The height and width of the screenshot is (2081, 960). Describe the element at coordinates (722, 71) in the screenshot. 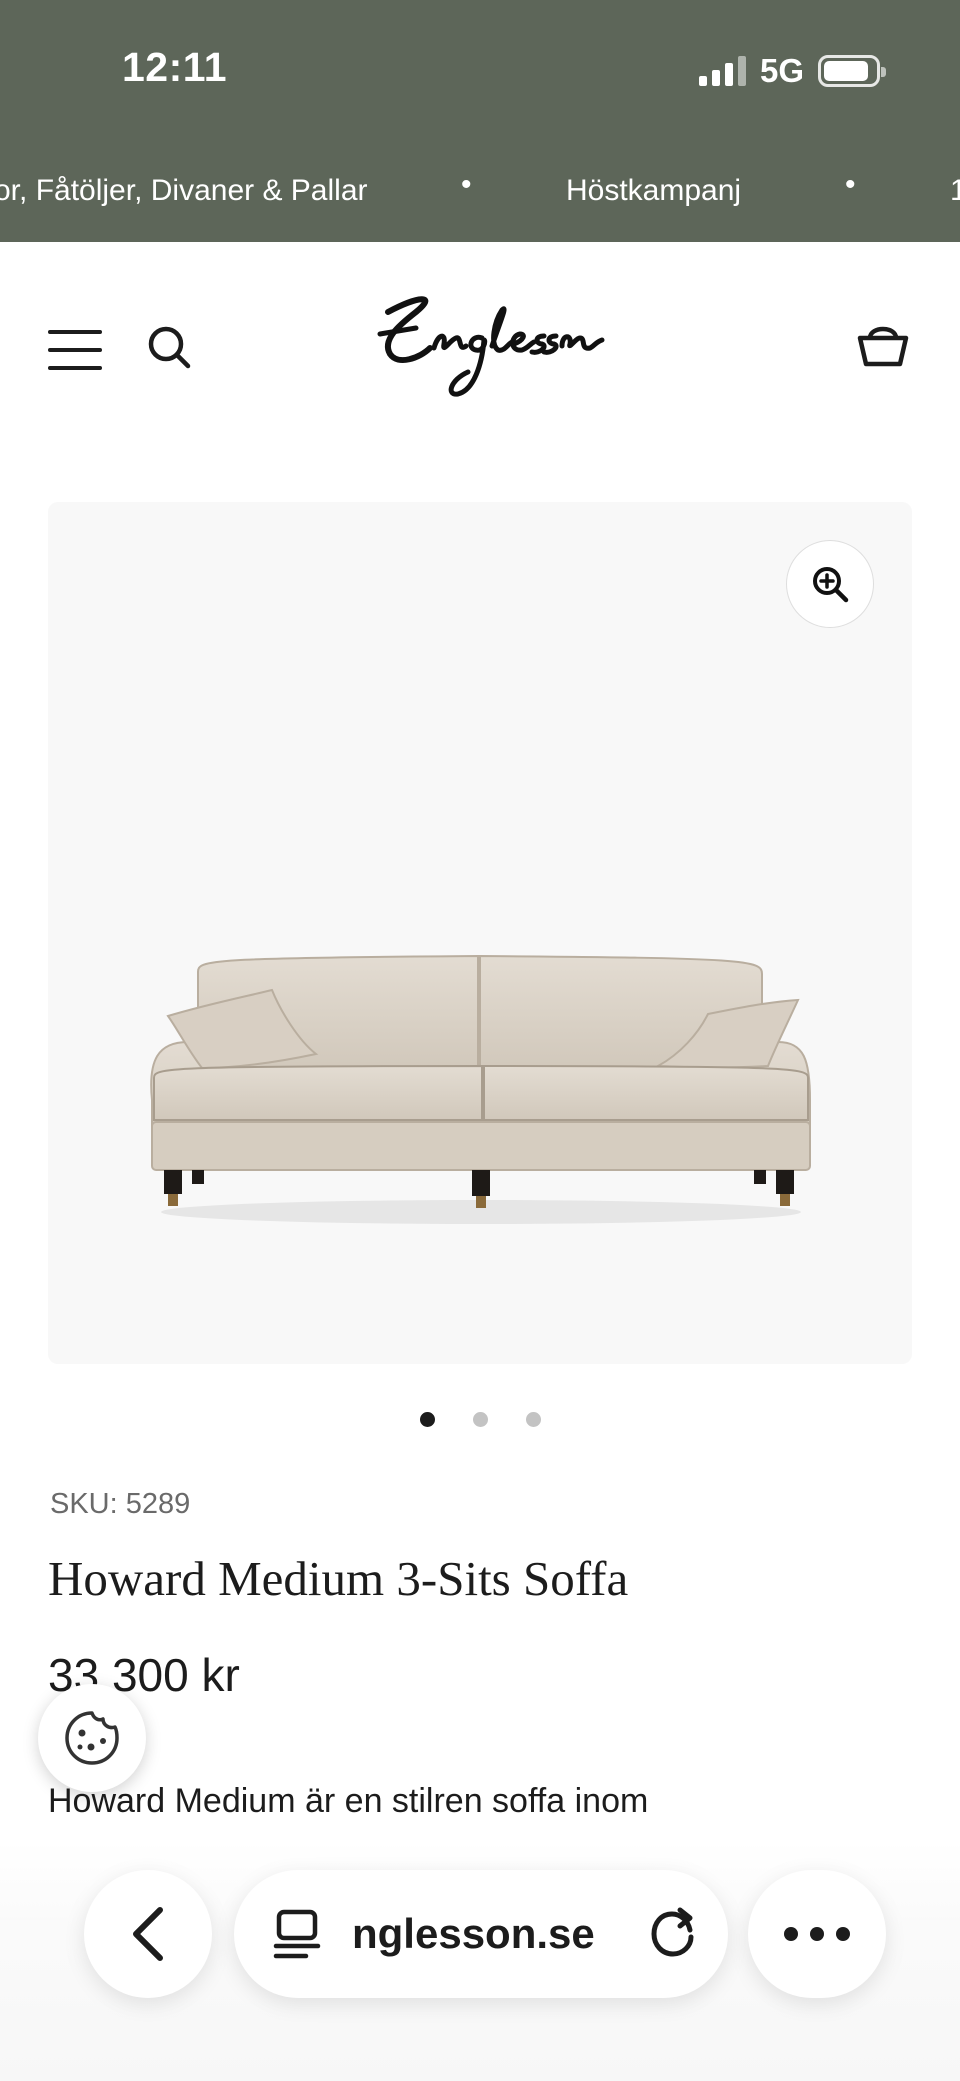

I see `cellular-signal-icon` at that location.